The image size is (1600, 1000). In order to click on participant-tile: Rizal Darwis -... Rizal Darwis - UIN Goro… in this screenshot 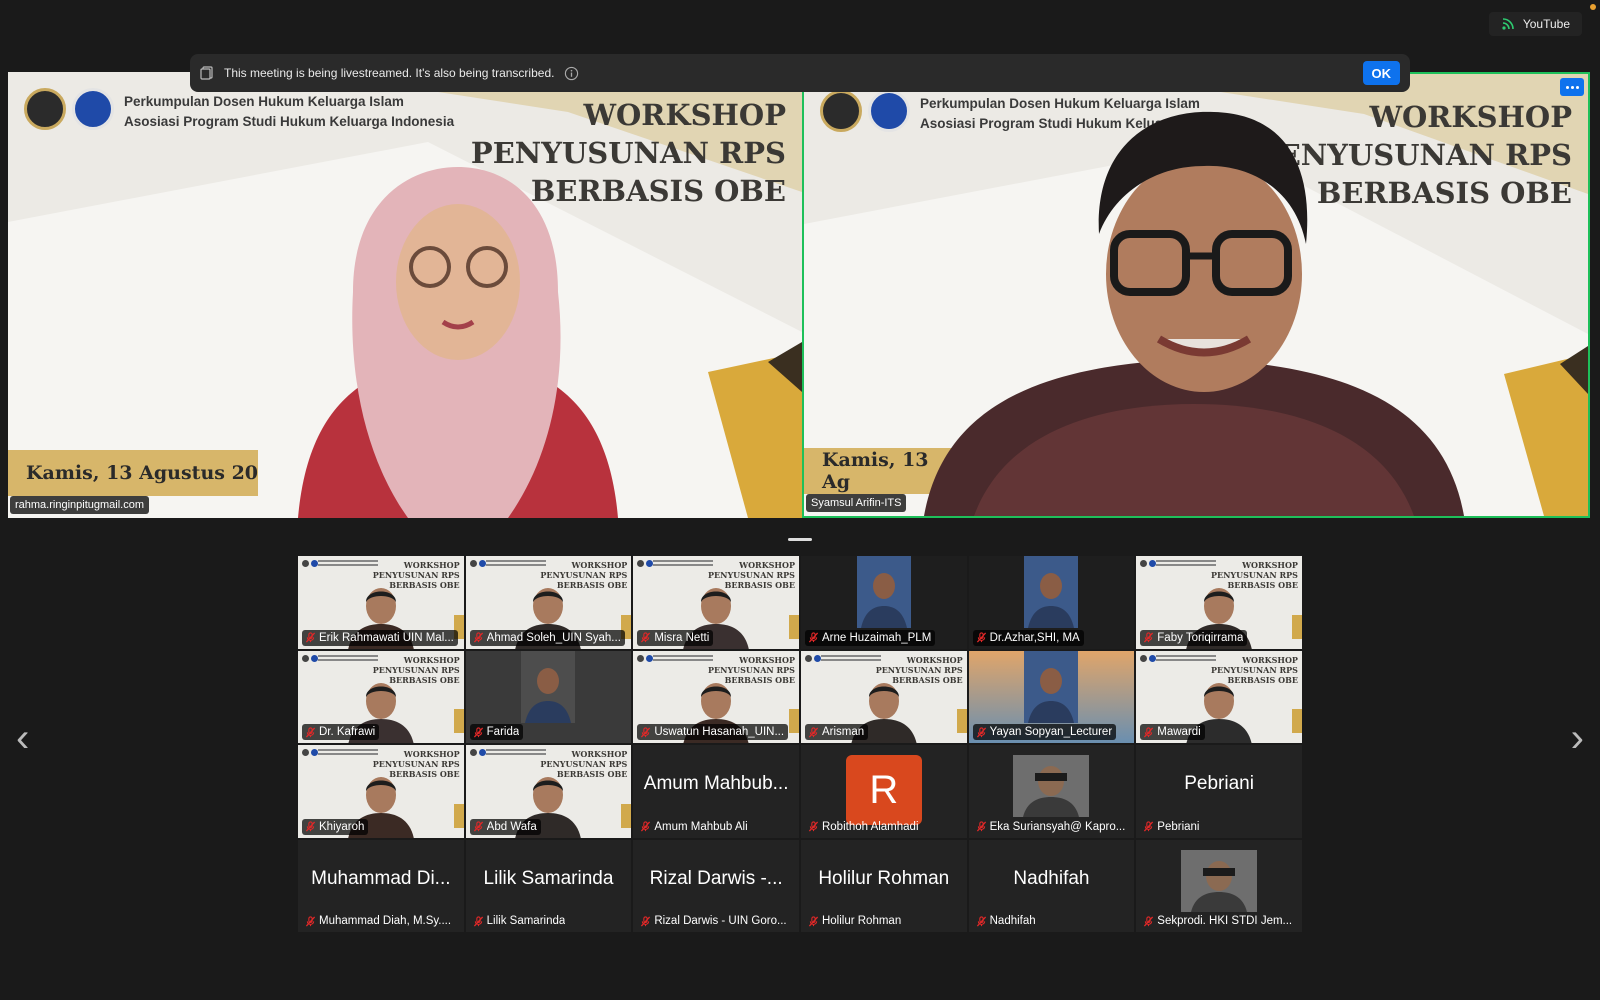, I will do `click(716, 885)`.